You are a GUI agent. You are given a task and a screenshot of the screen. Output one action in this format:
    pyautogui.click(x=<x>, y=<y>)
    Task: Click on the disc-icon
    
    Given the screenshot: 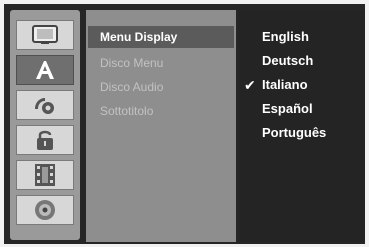 What is the action you would take?
    pyautogui.click(x=45, y=210)
    